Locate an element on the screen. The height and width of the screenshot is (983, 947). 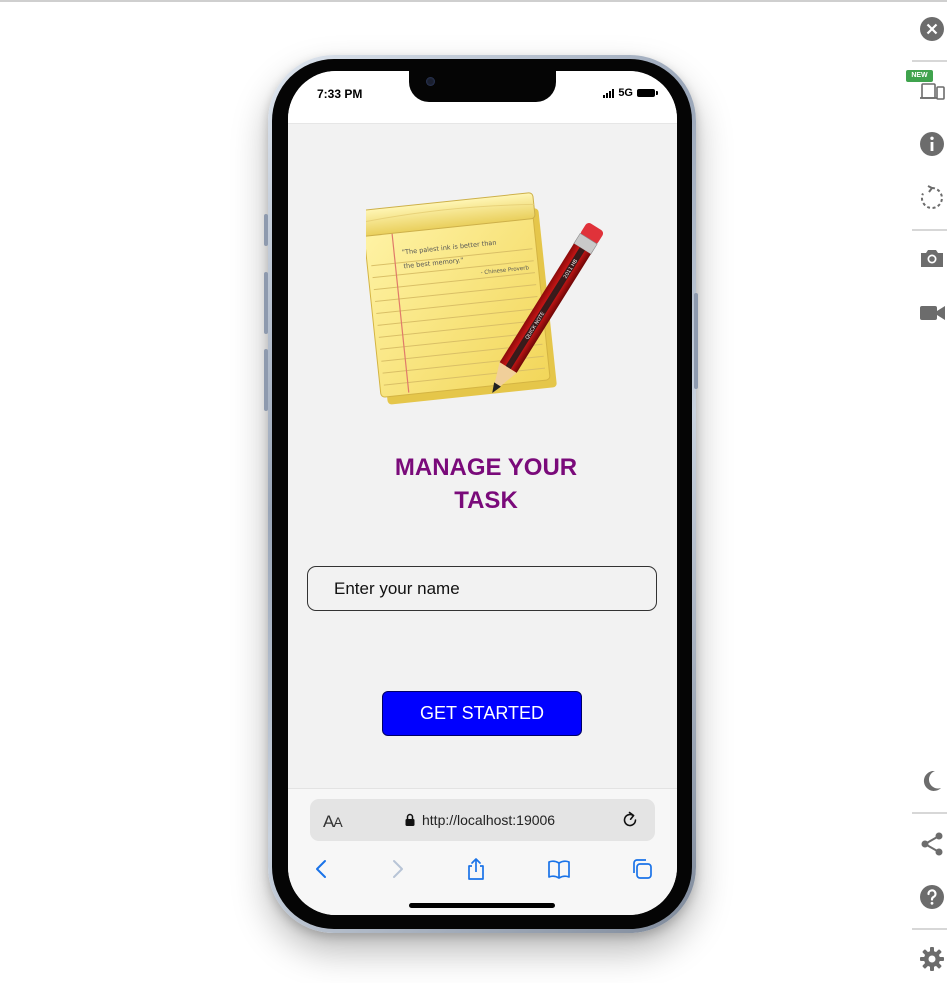
phone-volume-up is located at coordinates (266, 303).